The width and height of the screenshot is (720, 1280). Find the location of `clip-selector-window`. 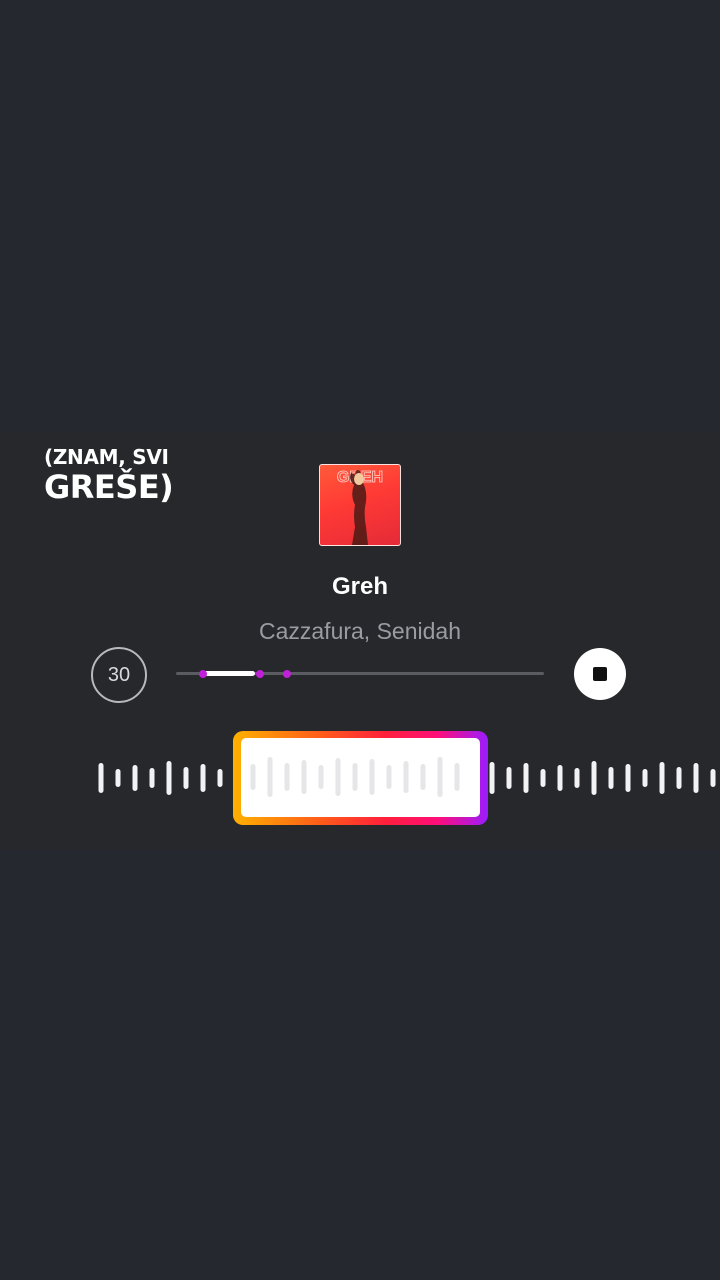

clip-selector-window is located at coordinates (360, 777).